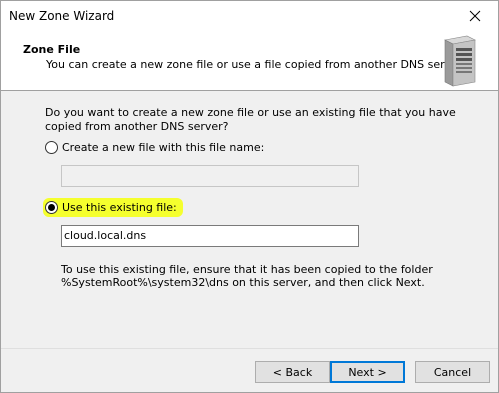  Describe the element at coordinates (249, 348) in the screenshot. I see `footer-divider` at that location.